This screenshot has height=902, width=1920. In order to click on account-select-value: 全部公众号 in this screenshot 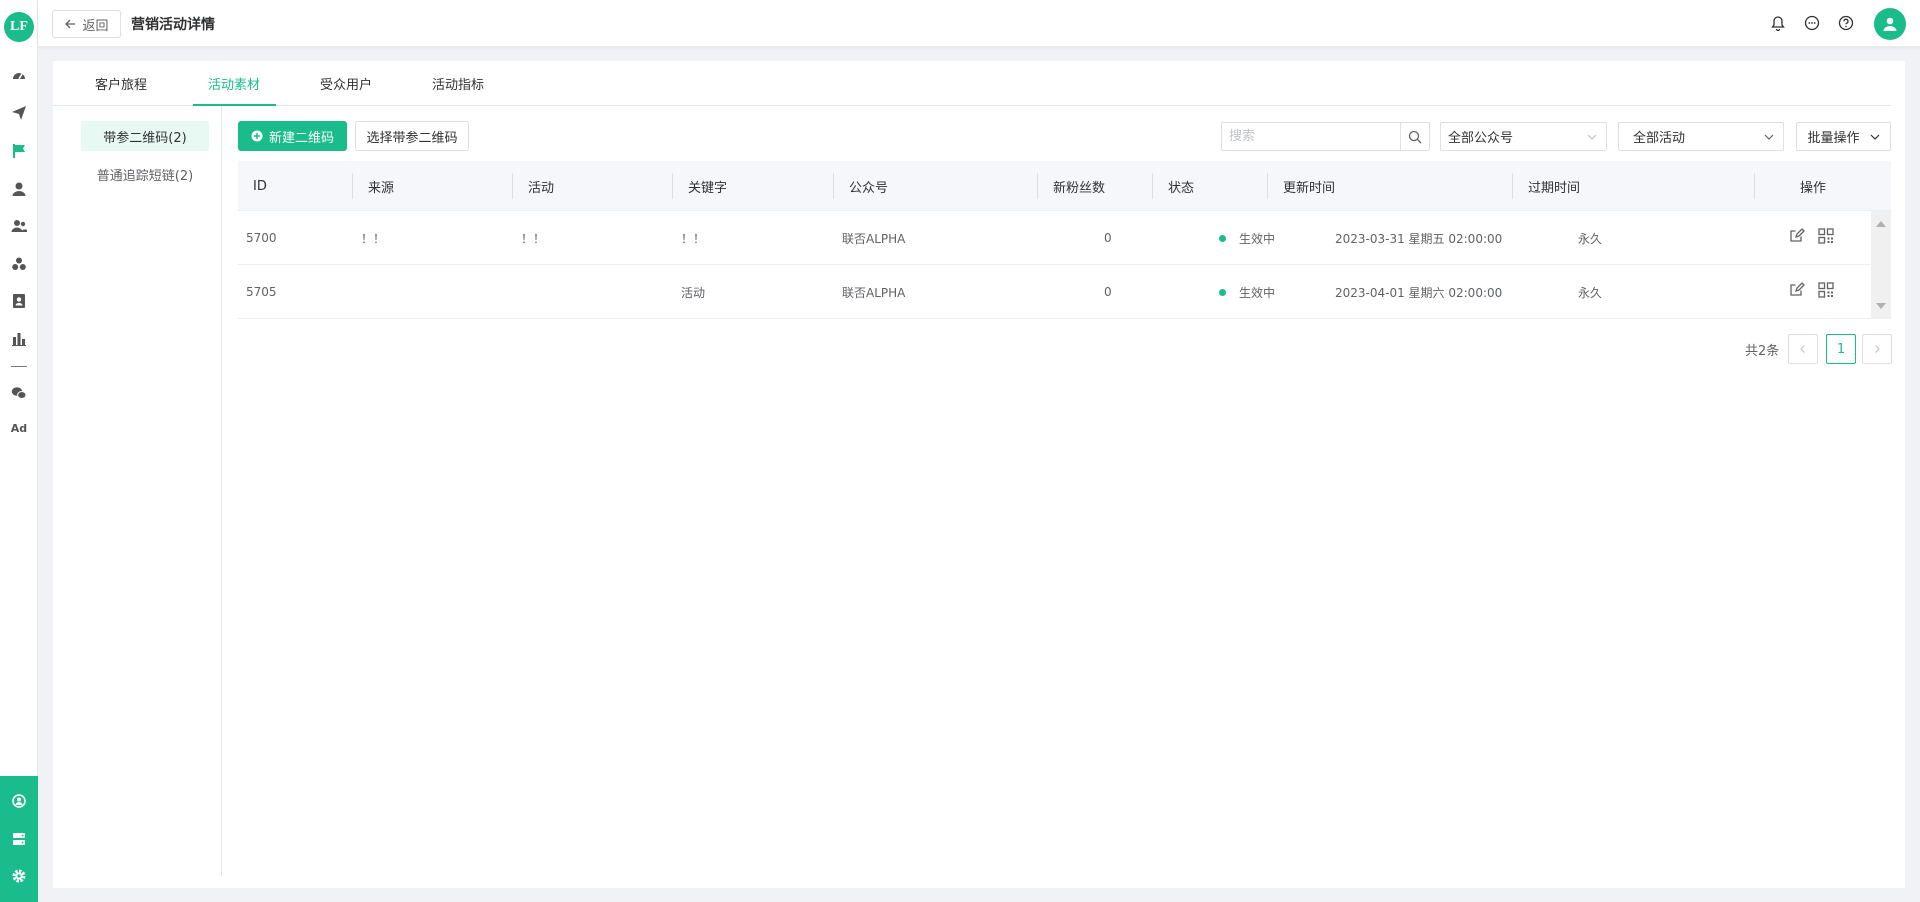, I will do `click(1481, 138)`.